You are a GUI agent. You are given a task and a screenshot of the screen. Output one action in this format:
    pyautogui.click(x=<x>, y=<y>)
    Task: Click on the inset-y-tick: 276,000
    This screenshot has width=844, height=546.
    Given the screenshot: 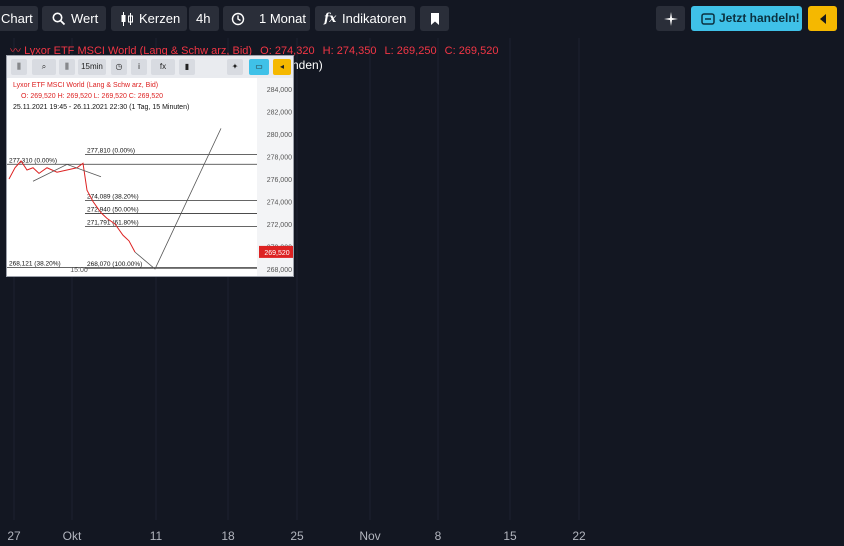 What is the action you would take?
    pyautogui.click(x=279, y=180)
    